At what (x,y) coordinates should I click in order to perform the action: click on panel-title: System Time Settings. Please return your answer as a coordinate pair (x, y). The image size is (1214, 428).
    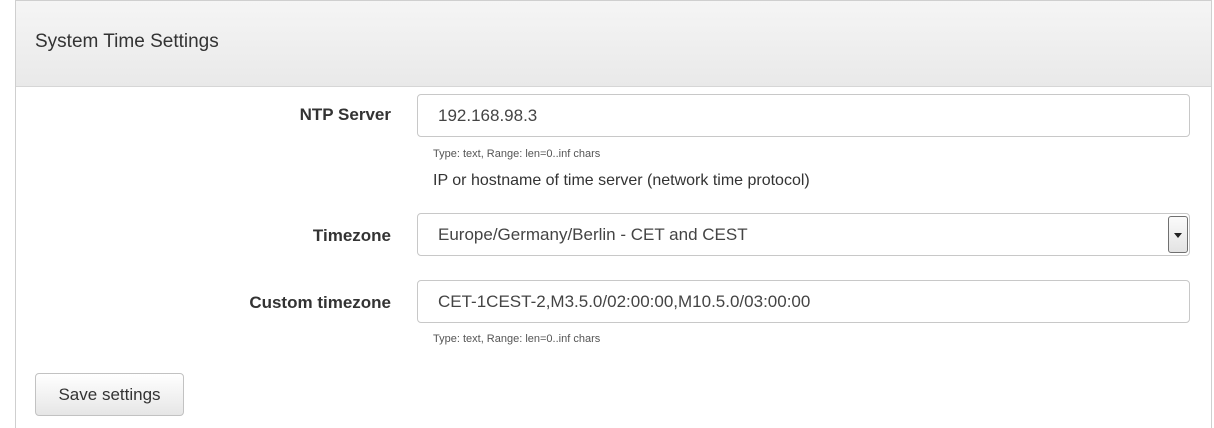
    Looking at the image, I should click on (127, 41).